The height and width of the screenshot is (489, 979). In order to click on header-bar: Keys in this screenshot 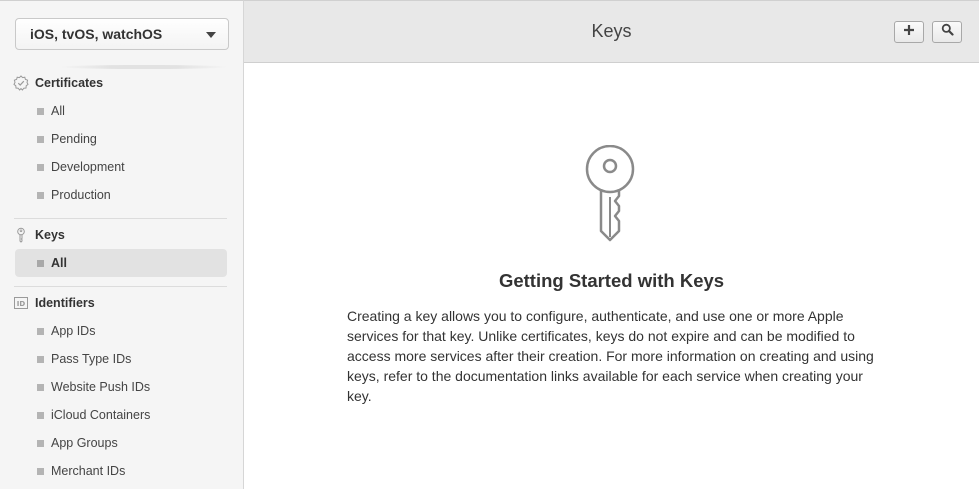, I will do `click(611, 31)`.